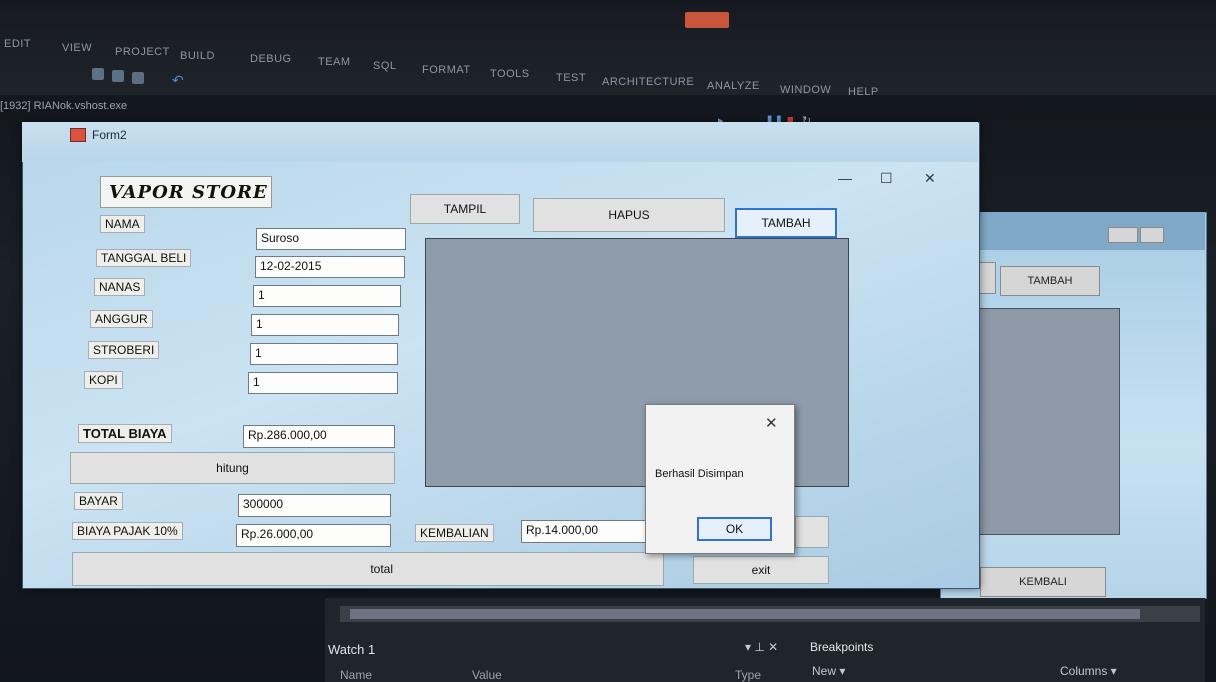 This screenshot has height=682, width=1216. What do you see at coordinates (771, 423) in the screenshot?
I see `msgbox-close-icon: ✕` at bounding box center [771, 423].